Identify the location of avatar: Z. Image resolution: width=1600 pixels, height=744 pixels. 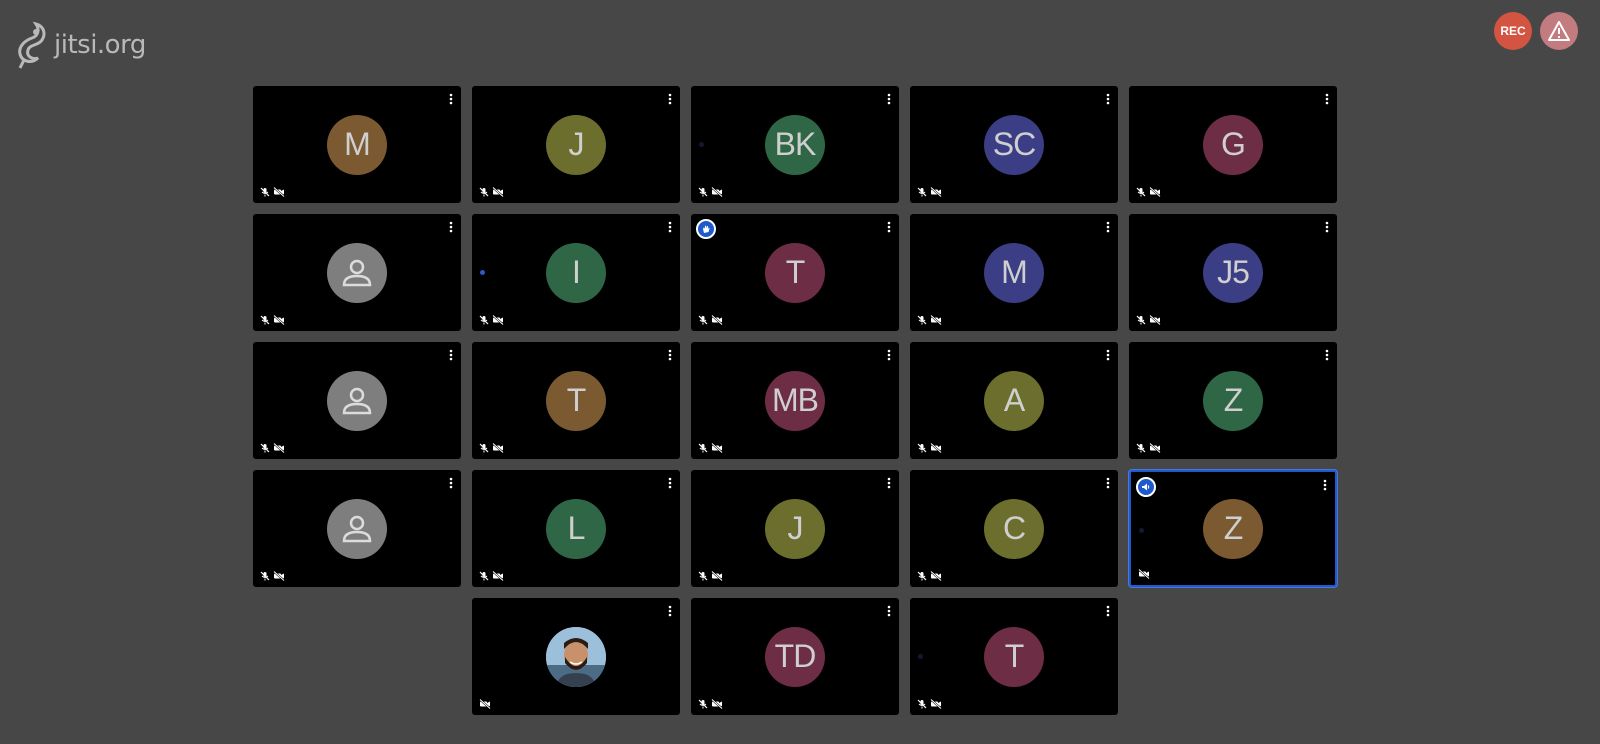
(1233, 400).